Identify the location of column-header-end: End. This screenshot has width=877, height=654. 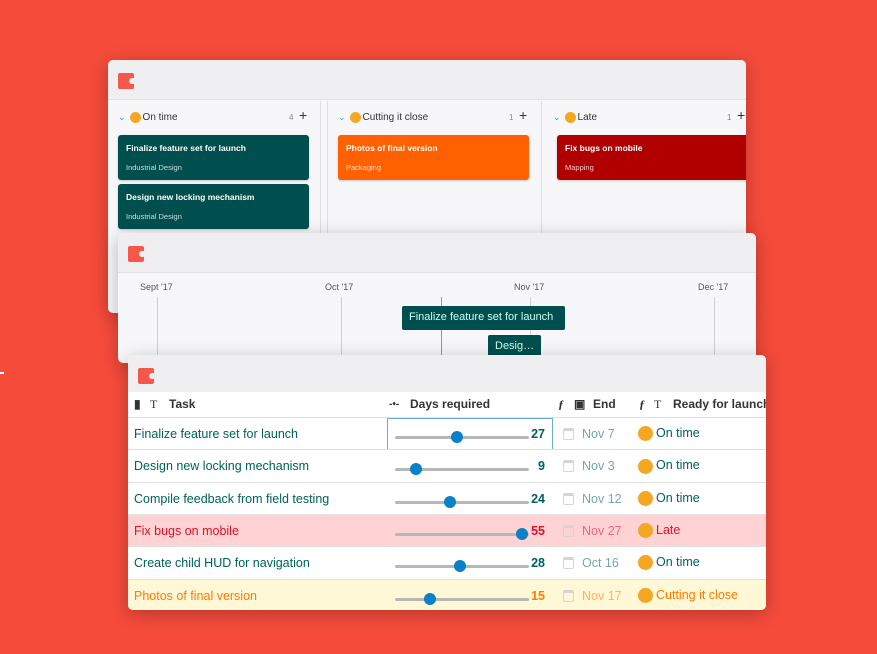
(604, 404).